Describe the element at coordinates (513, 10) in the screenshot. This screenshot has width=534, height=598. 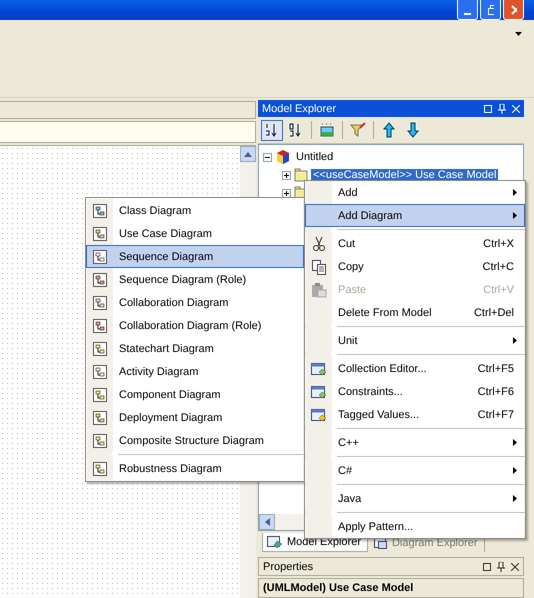
I see `close-button` at that location.